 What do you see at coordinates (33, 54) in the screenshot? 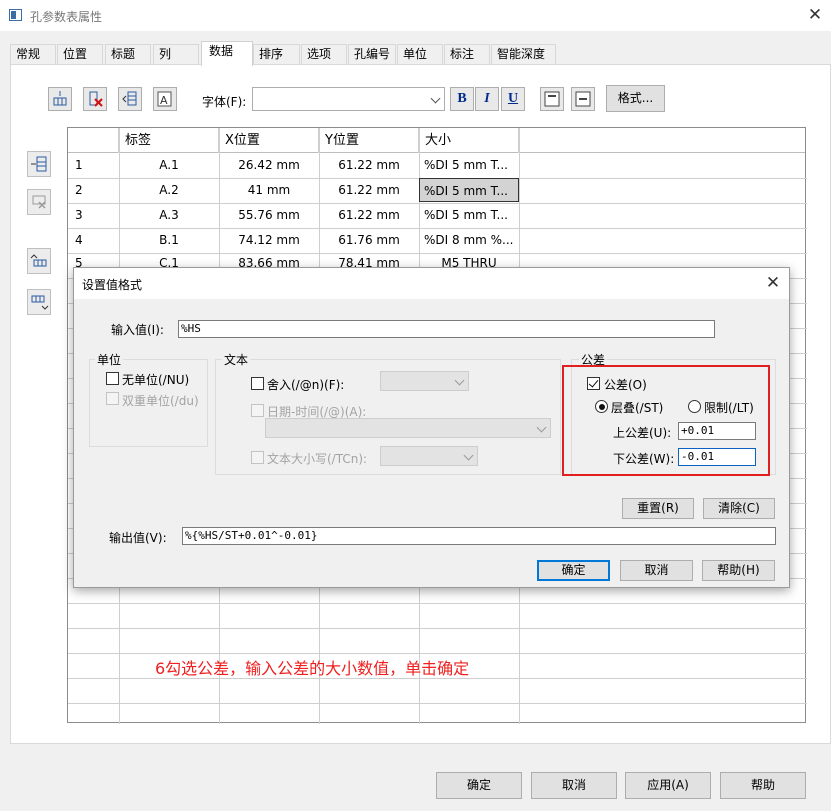
I see `tab-general: 常规` at bounding box center [33, 54].